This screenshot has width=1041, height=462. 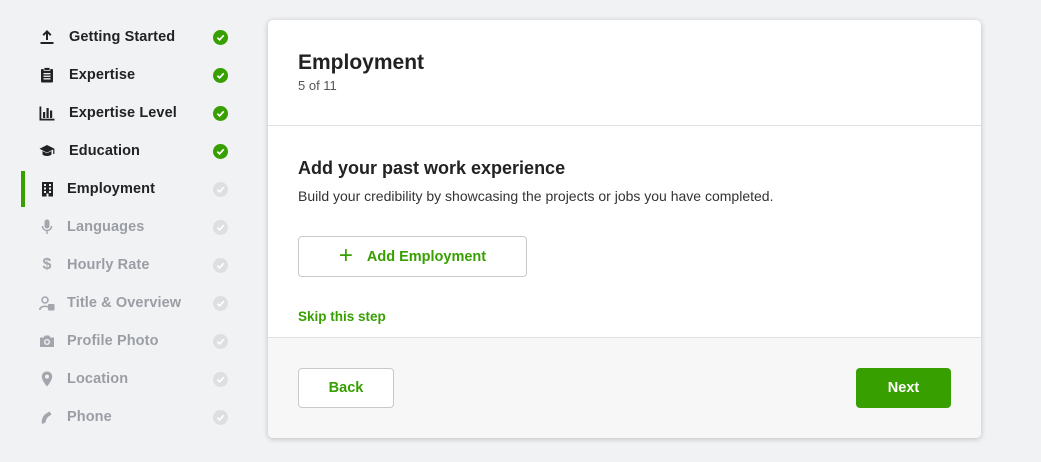 I want to click on camera-icon, so click(x=47, y=341).